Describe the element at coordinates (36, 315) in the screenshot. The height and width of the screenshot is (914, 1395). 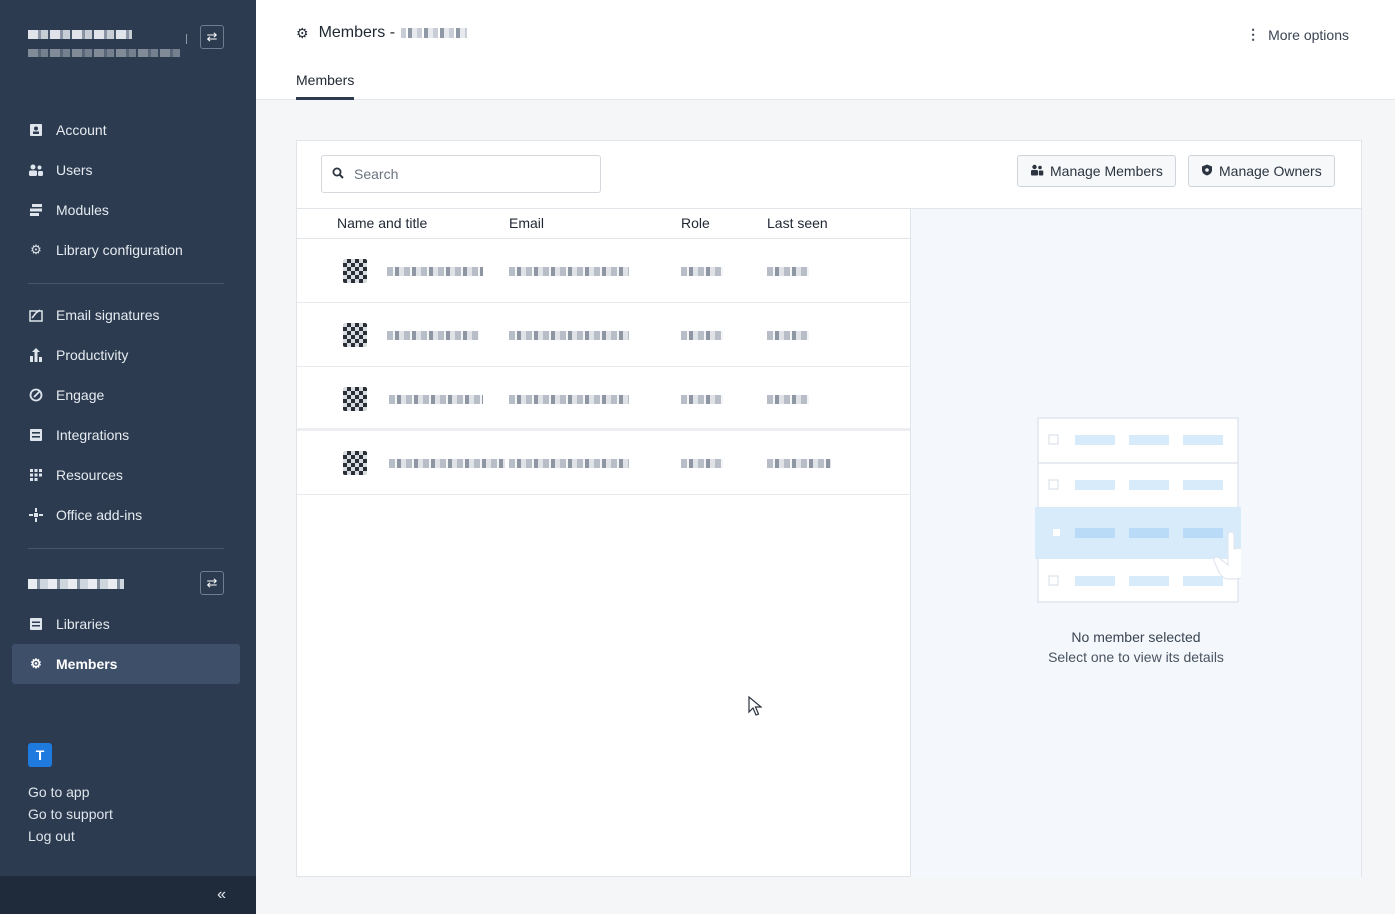
I see `signature-icon` at that location.